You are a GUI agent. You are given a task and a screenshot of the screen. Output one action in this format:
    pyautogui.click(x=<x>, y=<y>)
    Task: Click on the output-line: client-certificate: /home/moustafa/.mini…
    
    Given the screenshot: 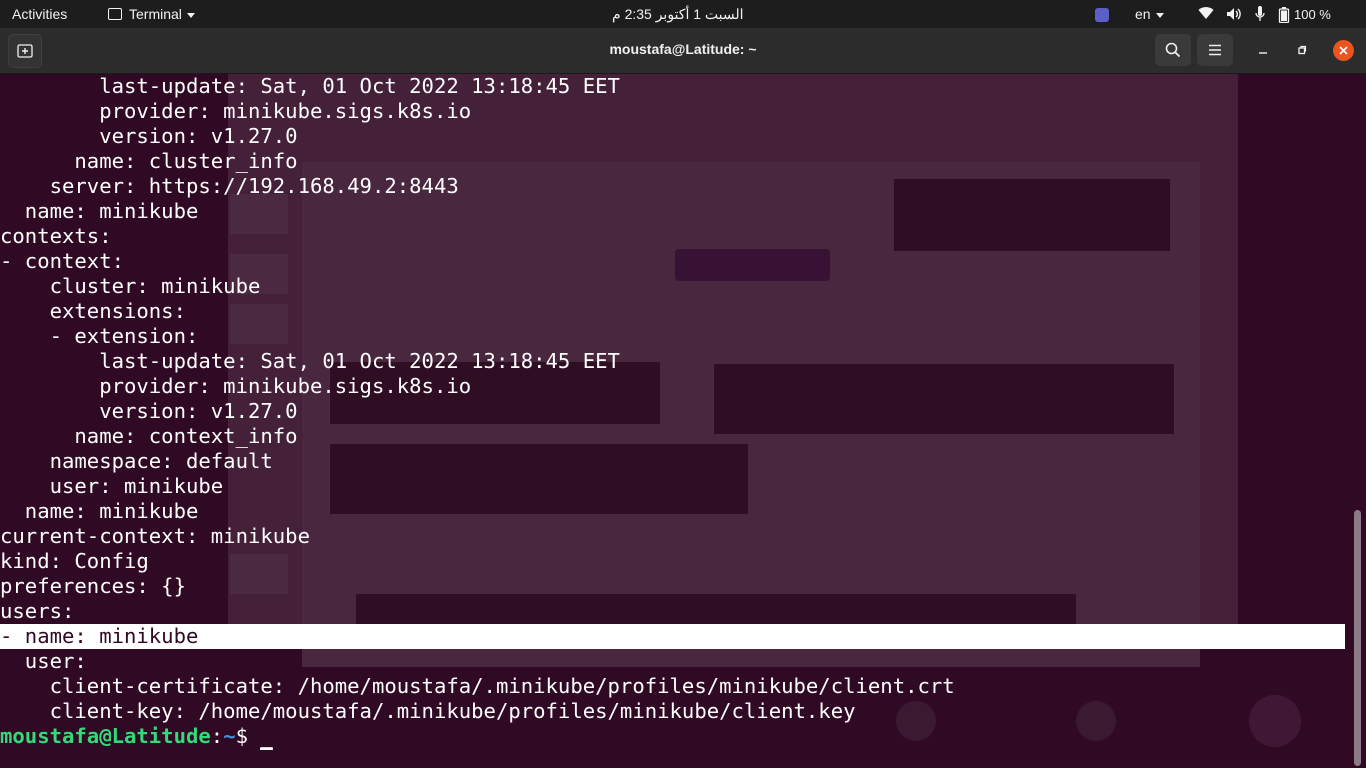 What is the action you would take?
    pyautogui.click(x=477, y=686)
    